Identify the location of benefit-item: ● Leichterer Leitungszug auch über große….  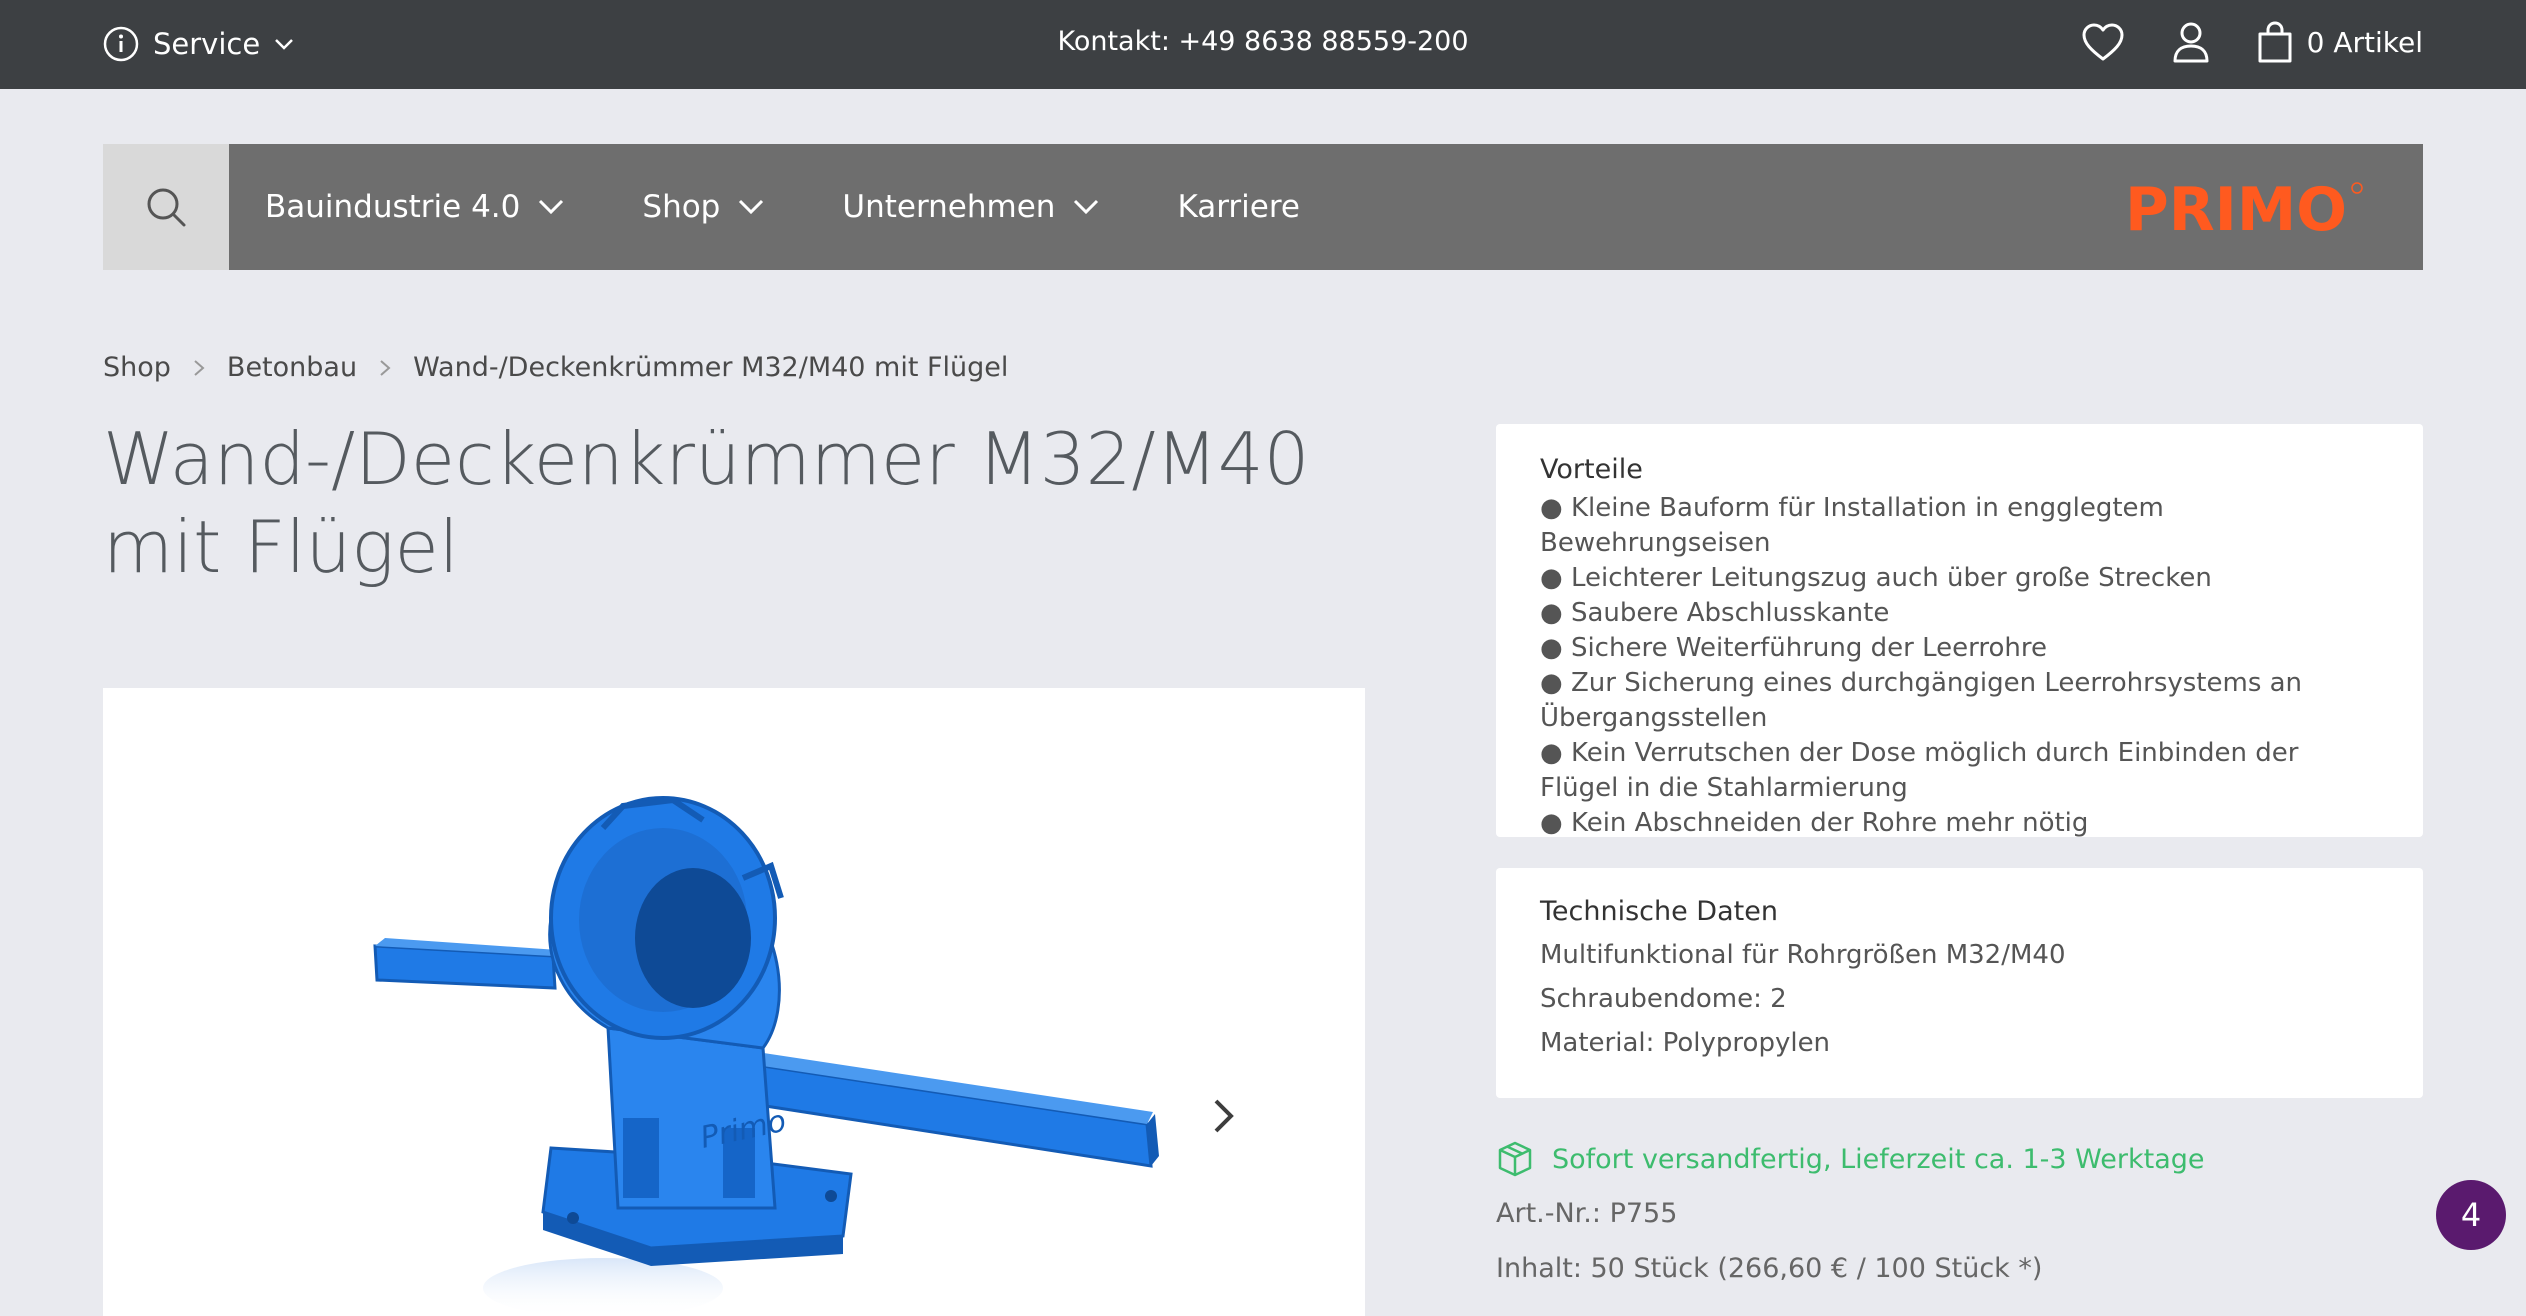
(1876, 578).